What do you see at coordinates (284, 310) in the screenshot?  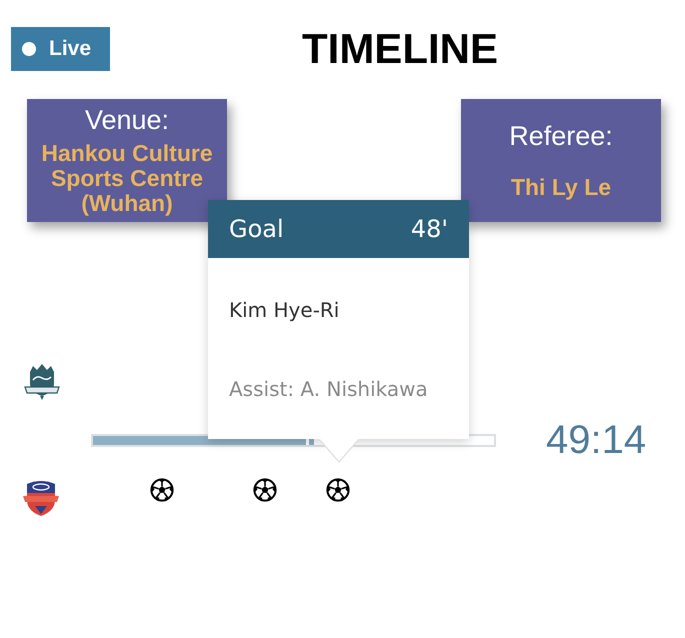 I see `player-name: Kim Hye-Ri` at bounding box center [284, 310].